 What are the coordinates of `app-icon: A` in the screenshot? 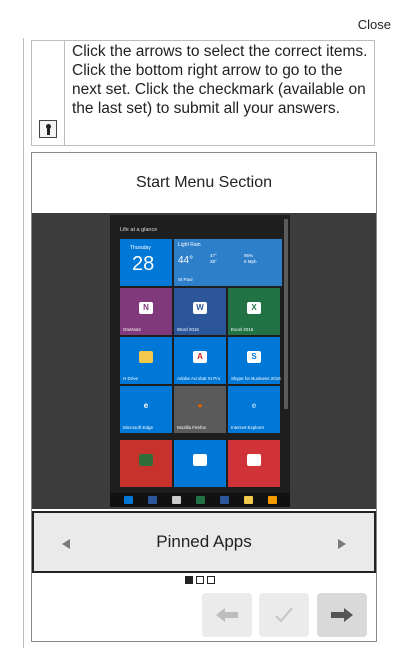 It's located at (200, 356).